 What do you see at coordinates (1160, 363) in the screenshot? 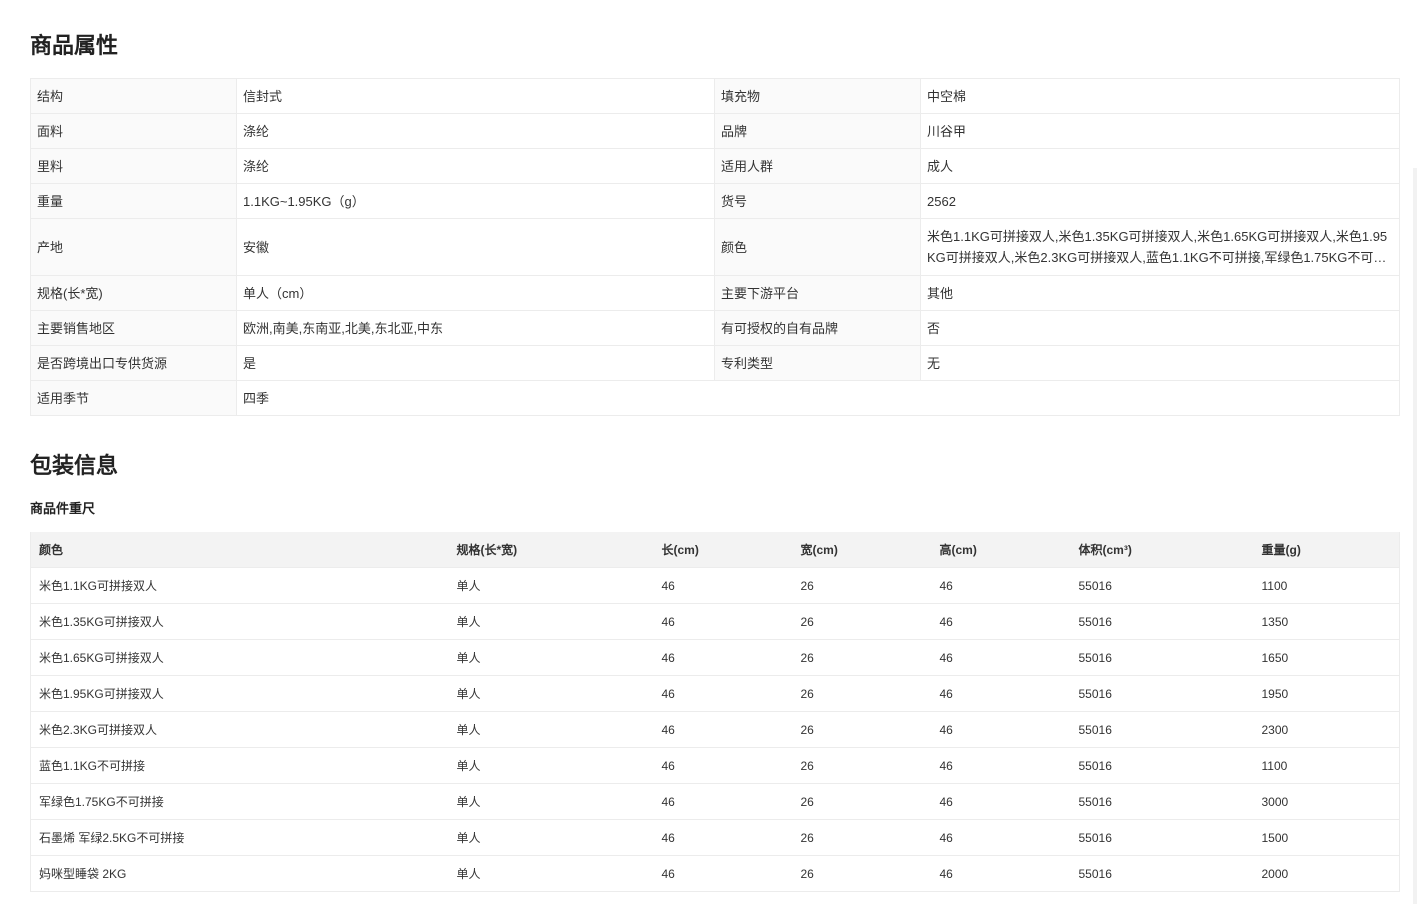
I see `attribute-value: 无` at bounding box center [1160, 363].